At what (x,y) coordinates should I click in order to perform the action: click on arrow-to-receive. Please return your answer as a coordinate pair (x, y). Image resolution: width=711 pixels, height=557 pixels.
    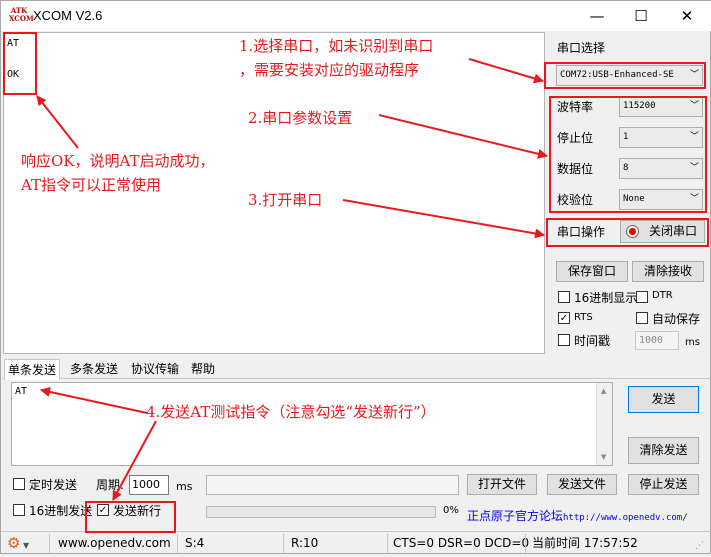
    Looking at the image, I should click on (57, 122).